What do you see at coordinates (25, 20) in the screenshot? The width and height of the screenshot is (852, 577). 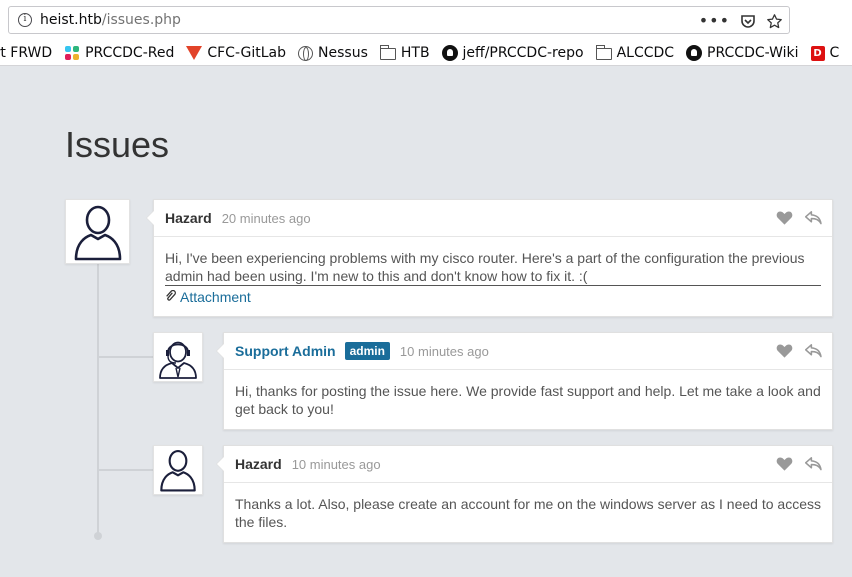 I see `info-icon: i` at bounding box center [25, 20].